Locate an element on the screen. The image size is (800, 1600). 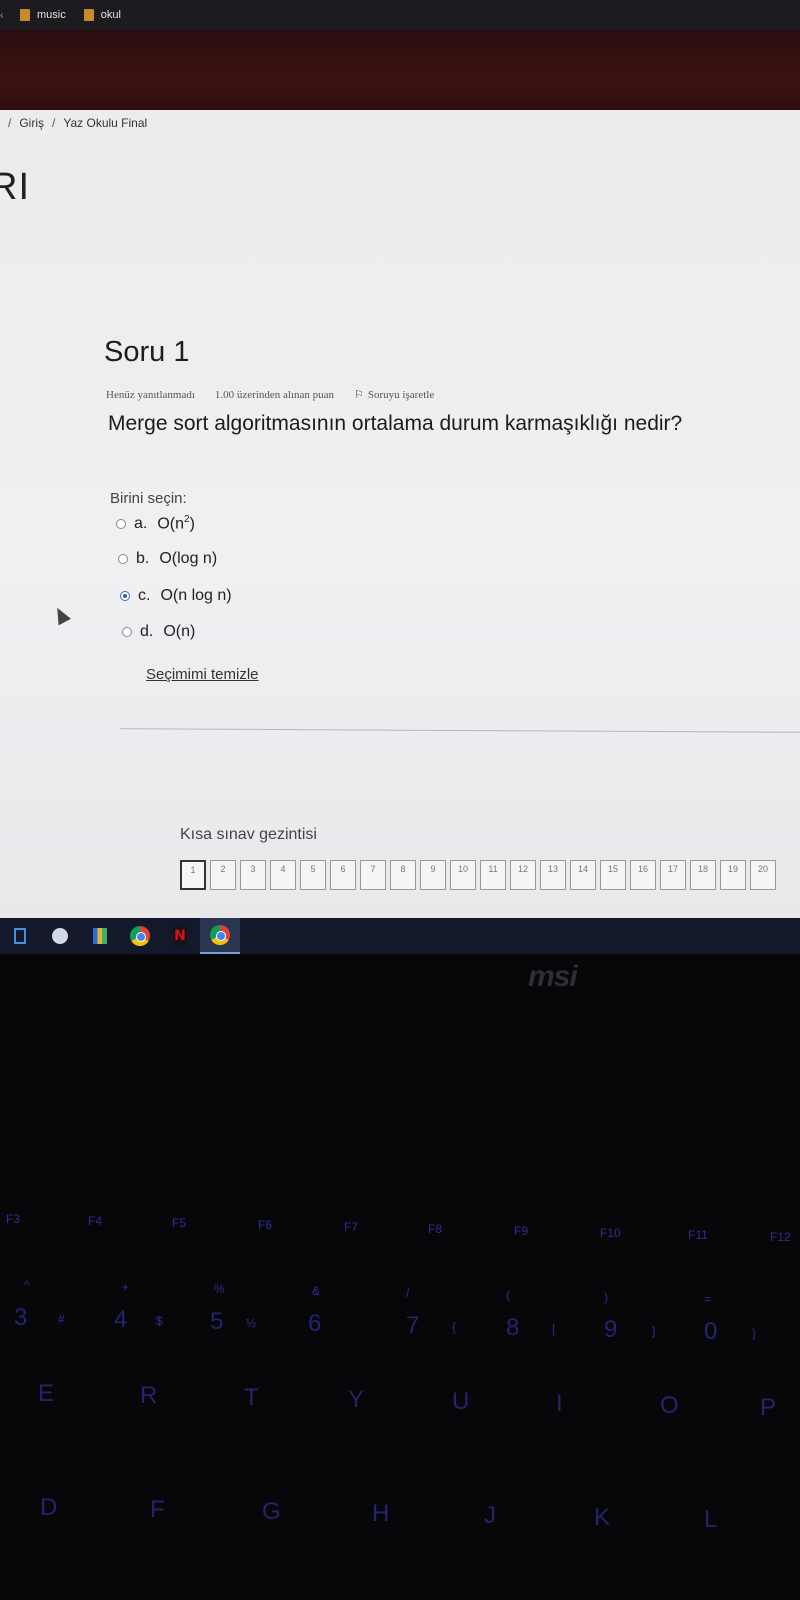
key-f8: F8 is located at coordinates (435, 1229).